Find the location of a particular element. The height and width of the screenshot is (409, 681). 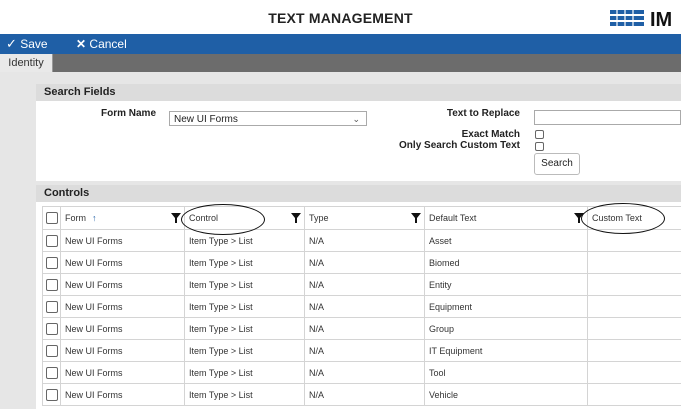

text-to-replace-input is located at coordinates (607, 117).